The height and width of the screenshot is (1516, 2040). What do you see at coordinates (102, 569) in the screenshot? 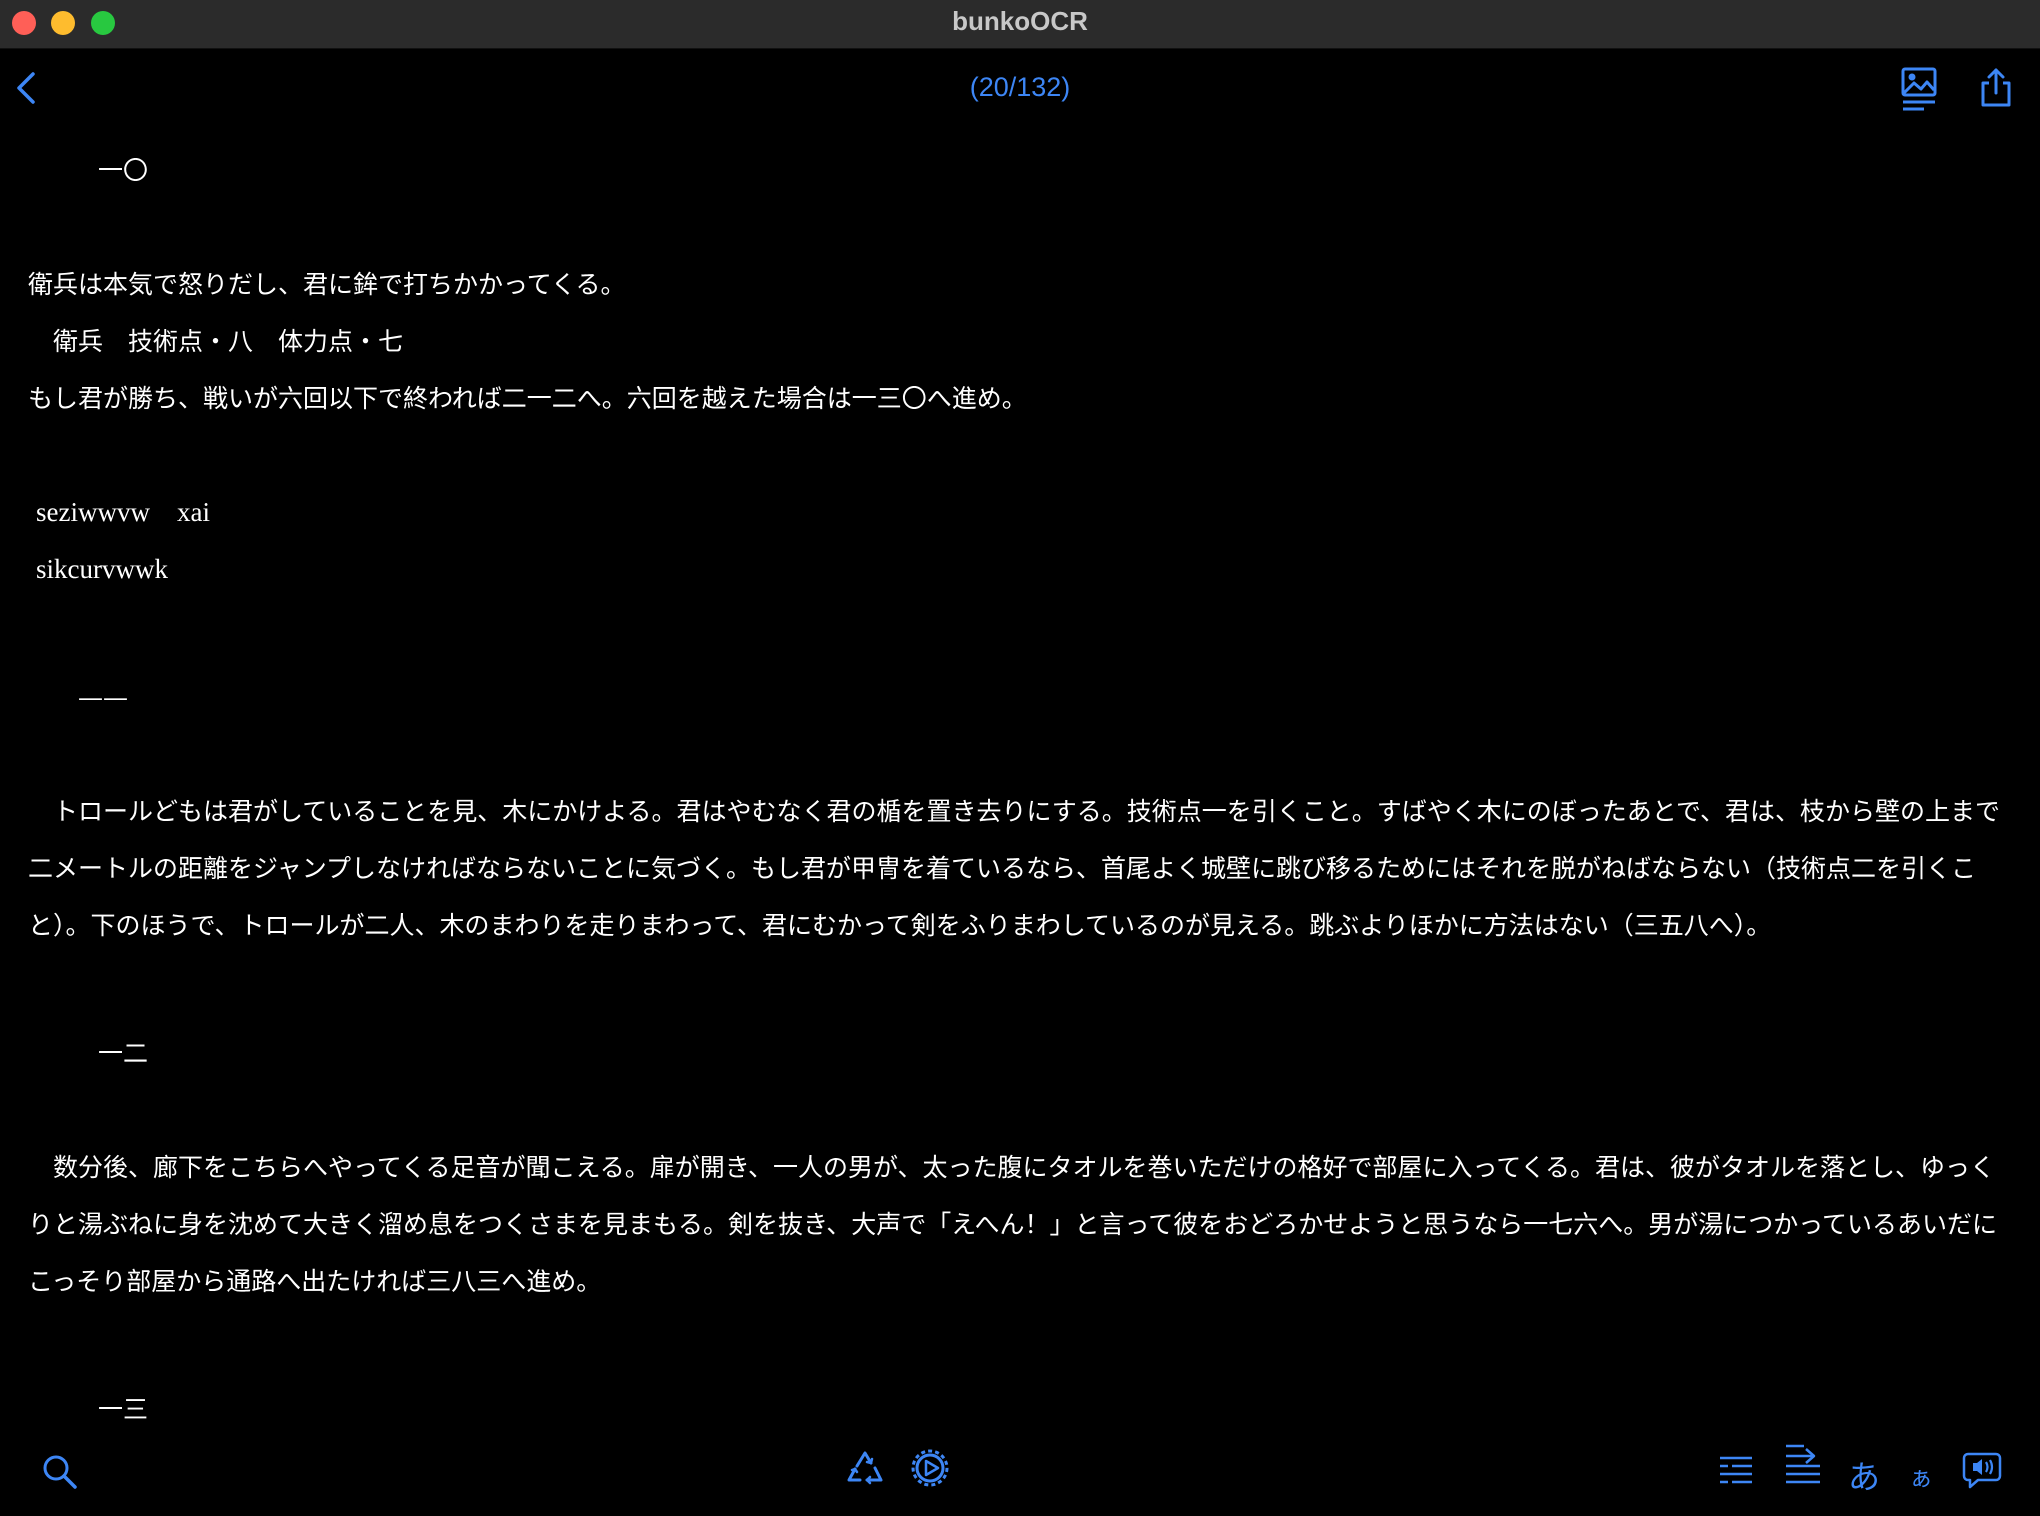
I see `ocr-latin-line: sikcurvwwk` at bounding box center [102, 569].